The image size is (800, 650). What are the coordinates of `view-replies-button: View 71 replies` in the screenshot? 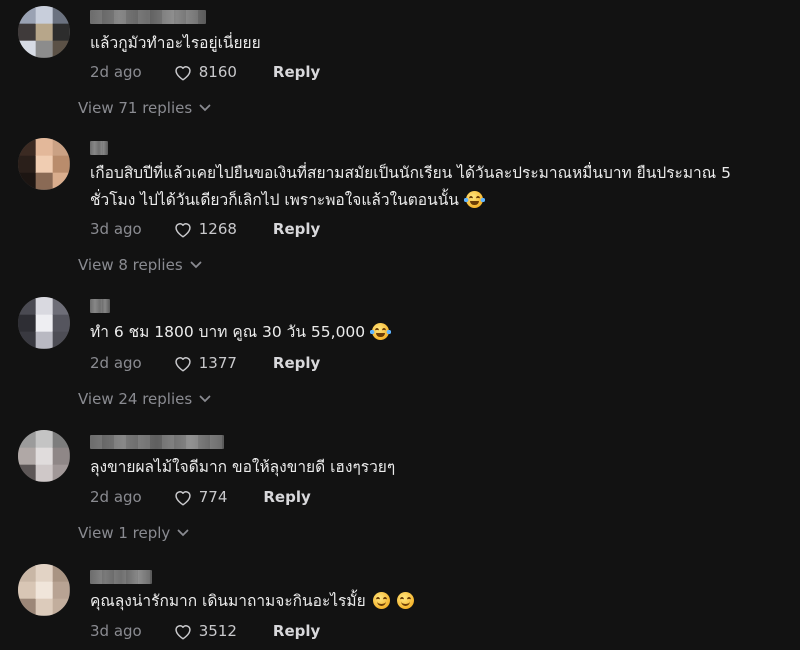 It's located at (144, 108).